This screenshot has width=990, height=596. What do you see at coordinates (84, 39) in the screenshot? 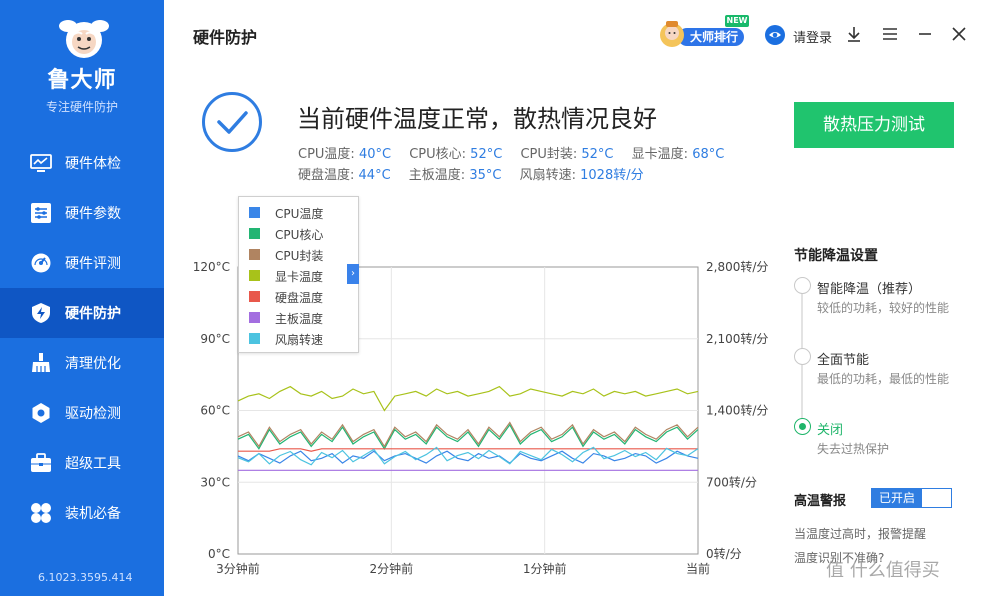
I see `master-lu-logo-icon` at bounding box center [84, 39].